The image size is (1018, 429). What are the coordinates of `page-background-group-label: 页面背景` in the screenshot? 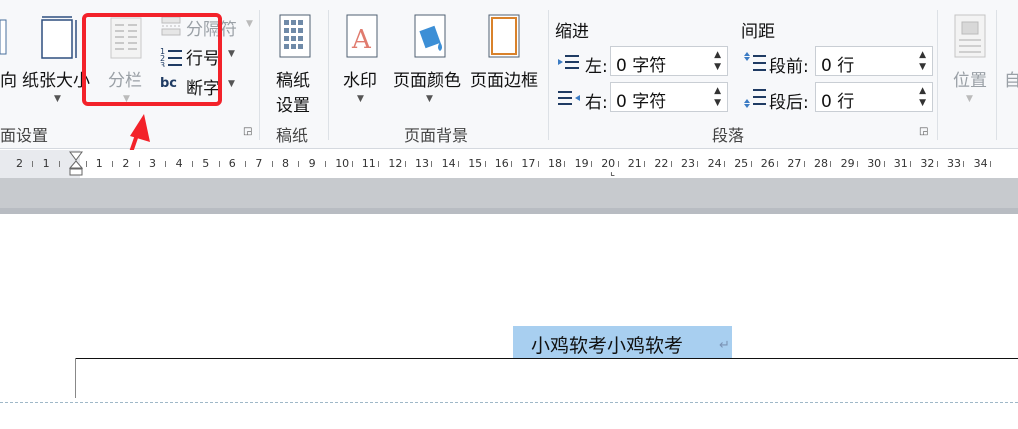 It's located at (436, 135).